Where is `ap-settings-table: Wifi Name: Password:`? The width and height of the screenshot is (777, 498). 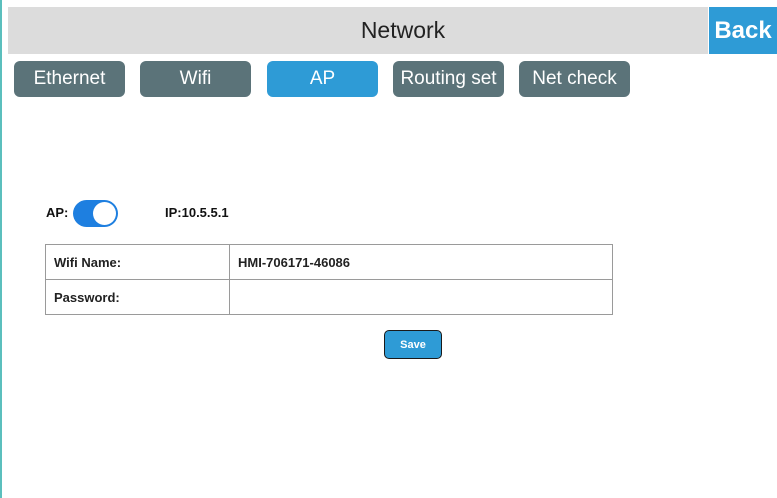 ap-settings-table: Wifi Name: Password: is located at coordinates (329, 279).